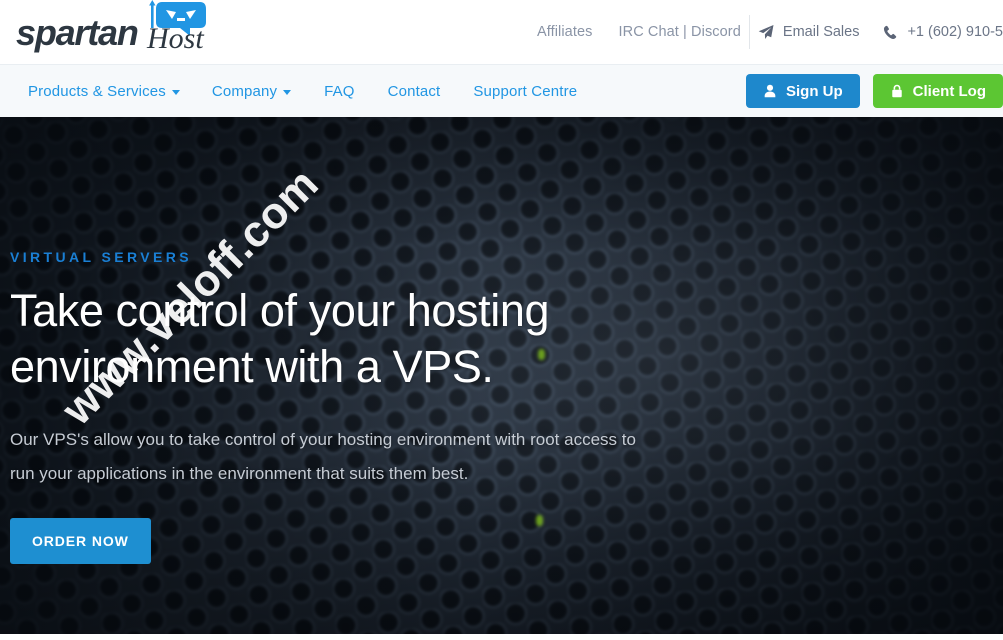  I want to click on phone-link: +1 (602) 910-5, so click(943, 32).